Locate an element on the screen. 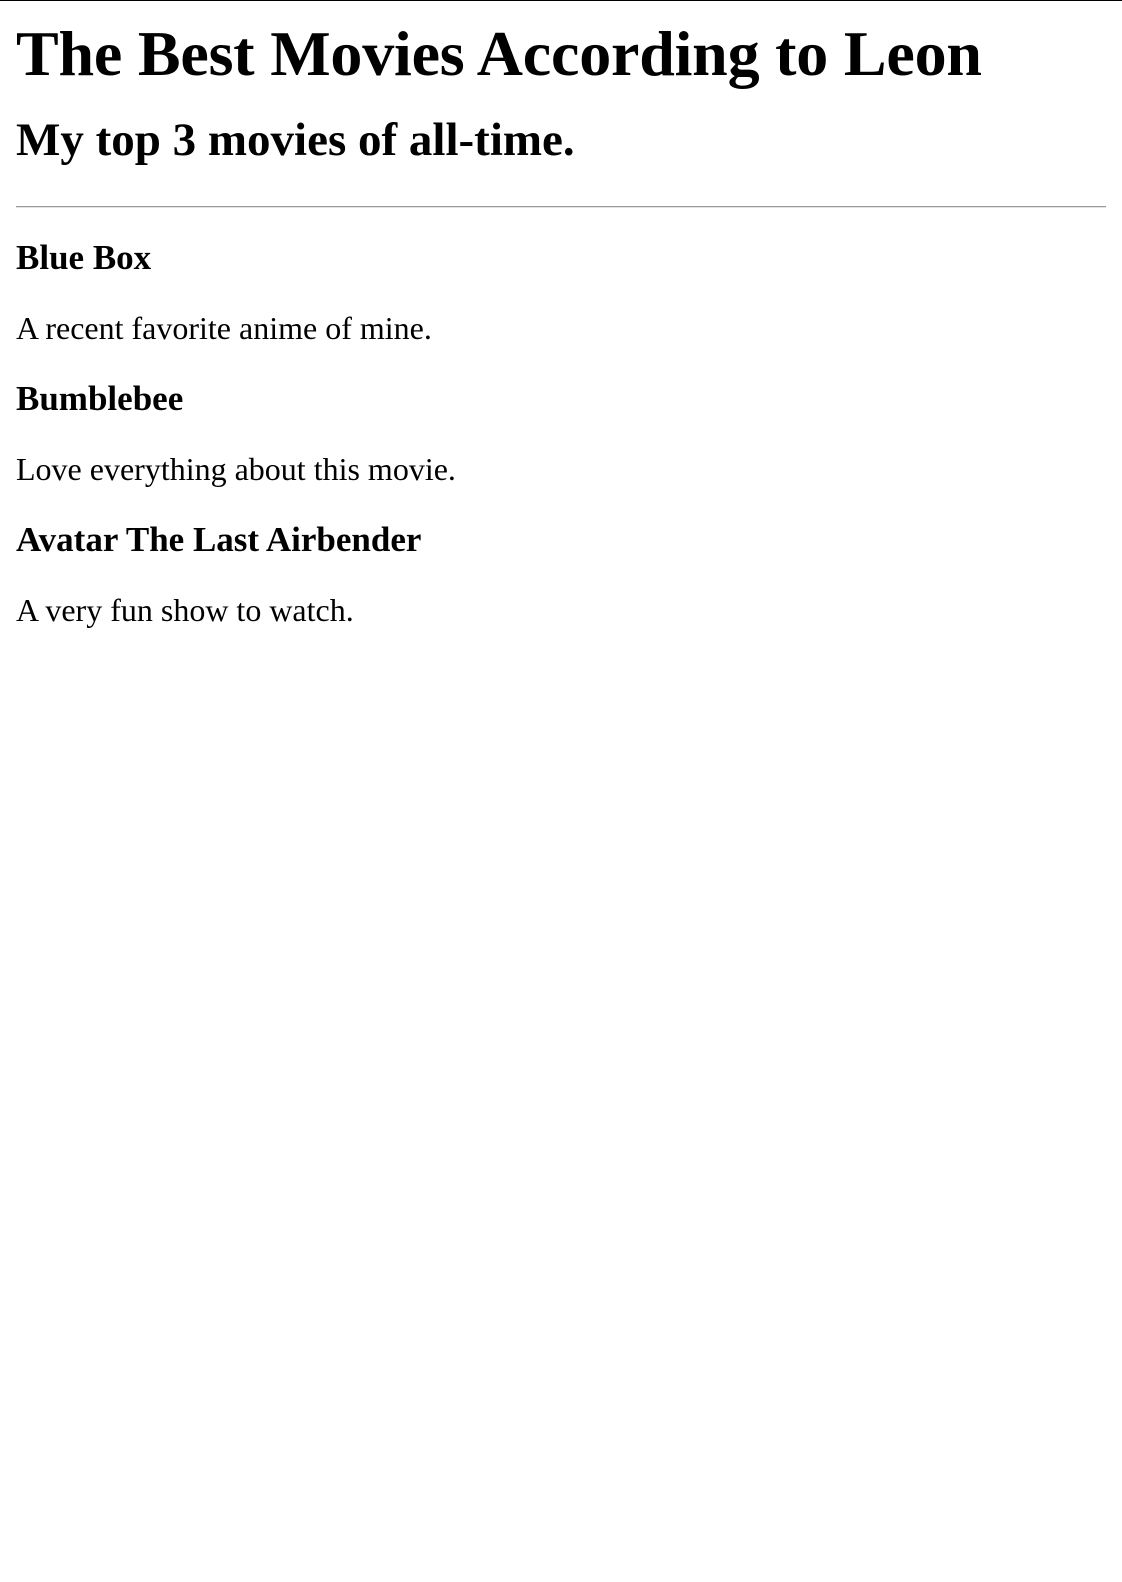 Image resolution: width=1122 pixels, height=1582 pixels. movie-description: Love everything about this movie. is located at coordinates (236, 469).